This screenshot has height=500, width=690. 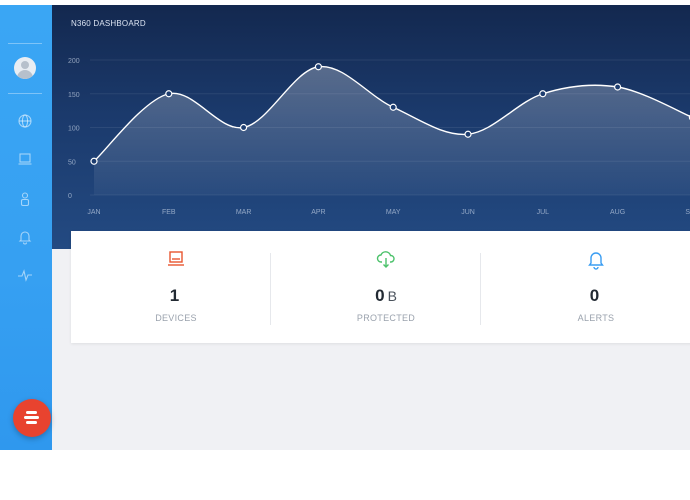 I want to click on globe-icon, so click(x=25, y=121).